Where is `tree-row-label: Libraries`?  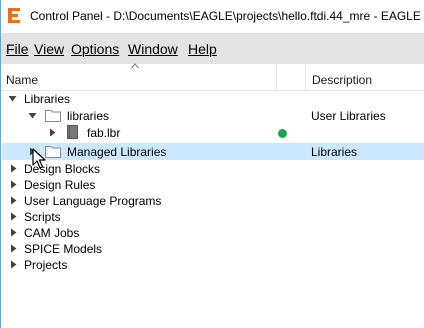
tree-row-label: Libraries is located at coordinates (47, 99).